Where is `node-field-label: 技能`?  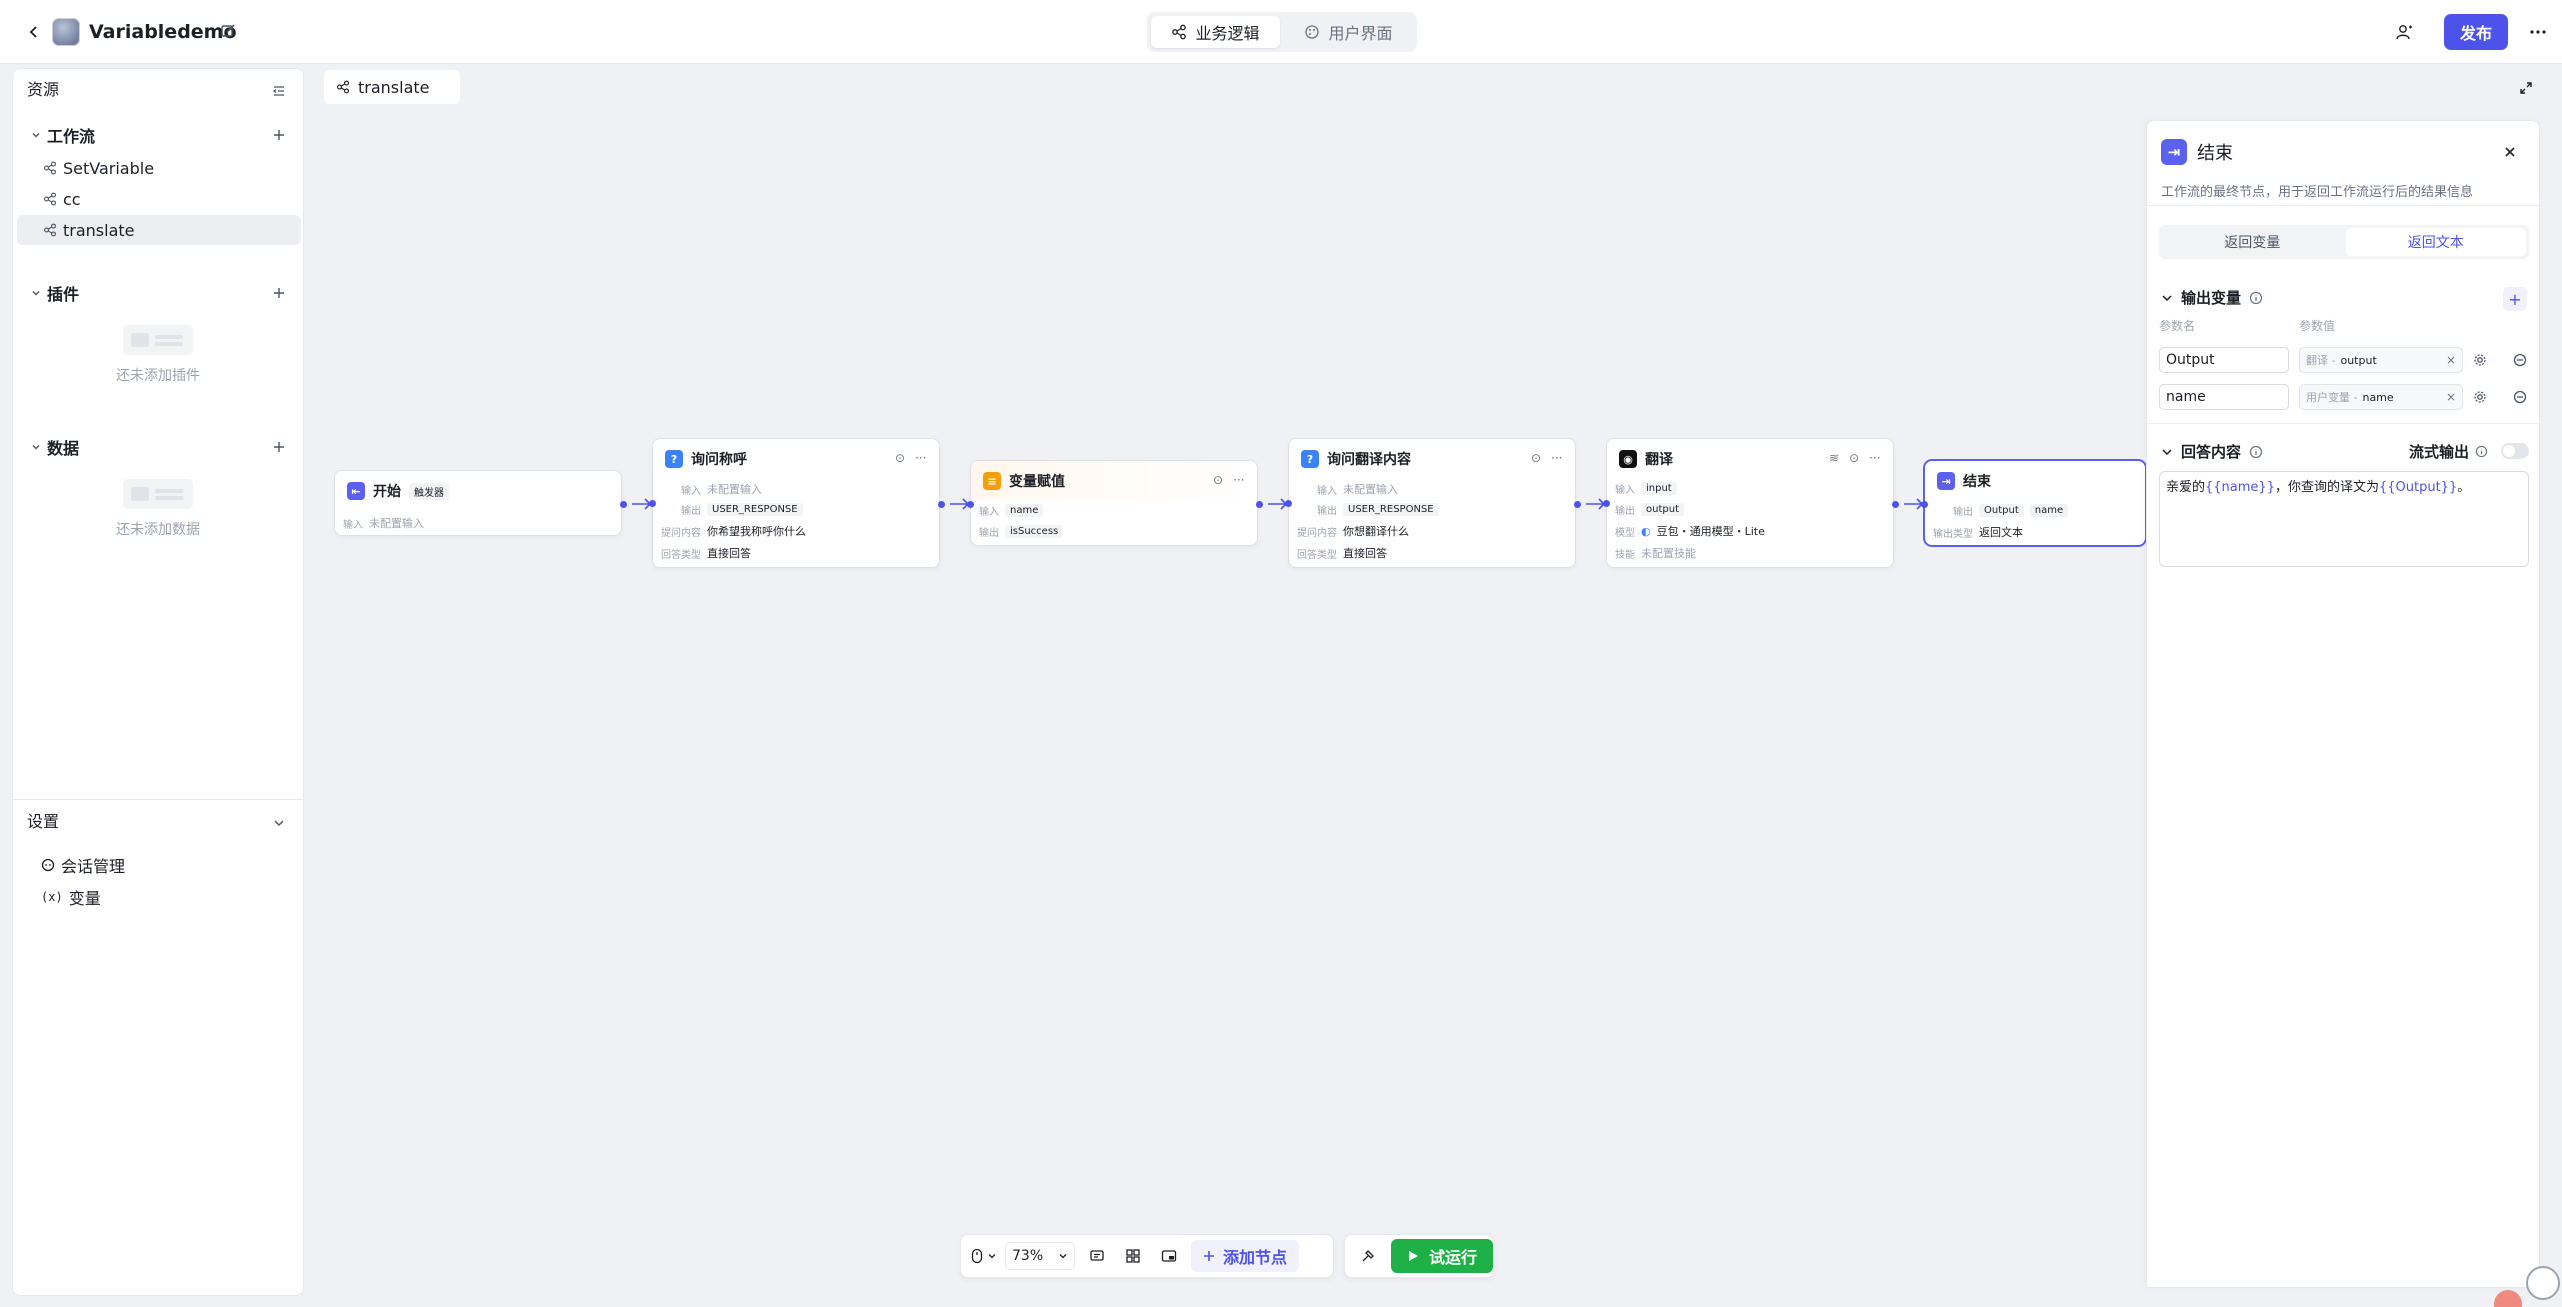
node-field-label: 技能 is located at coordinates (1625, 555).